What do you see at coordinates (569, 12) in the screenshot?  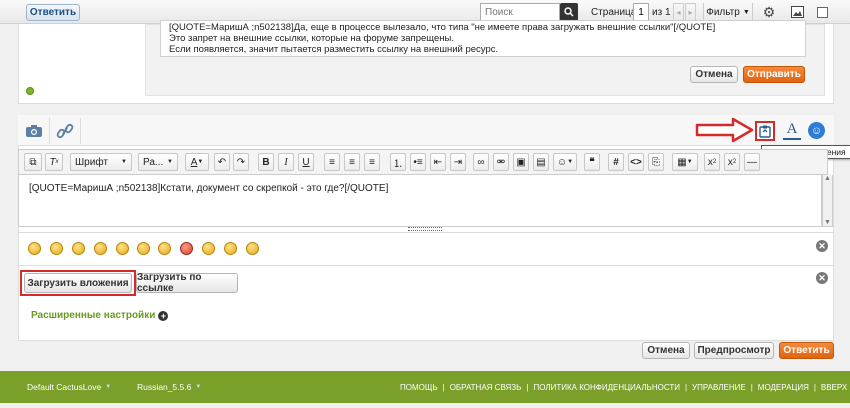 I see `search-icon` at bounding box center [569, 12].